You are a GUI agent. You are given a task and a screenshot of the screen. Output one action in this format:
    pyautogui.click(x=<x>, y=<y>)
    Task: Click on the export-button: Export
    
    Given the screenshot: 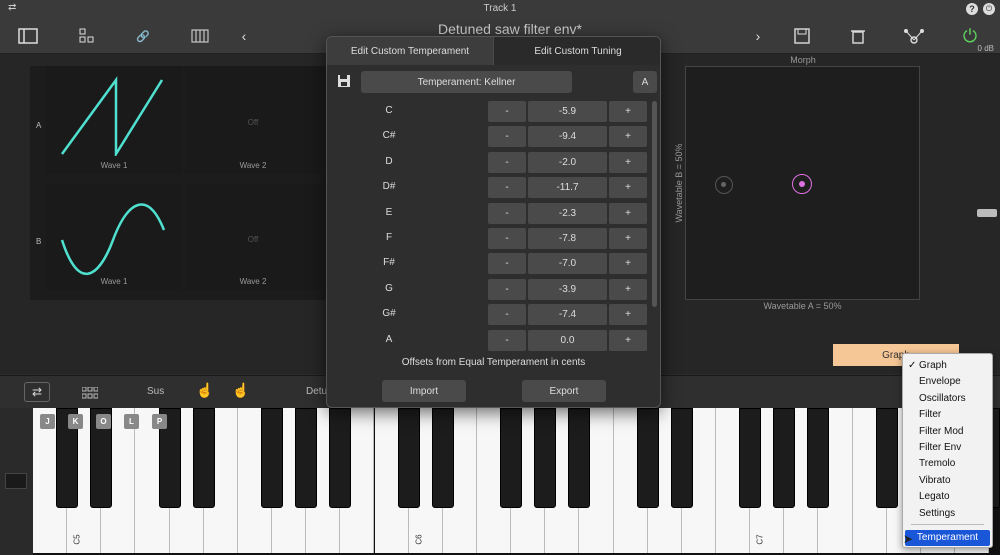 What is the action you would take?
    pyautogui.click(x=564, y=391)
    